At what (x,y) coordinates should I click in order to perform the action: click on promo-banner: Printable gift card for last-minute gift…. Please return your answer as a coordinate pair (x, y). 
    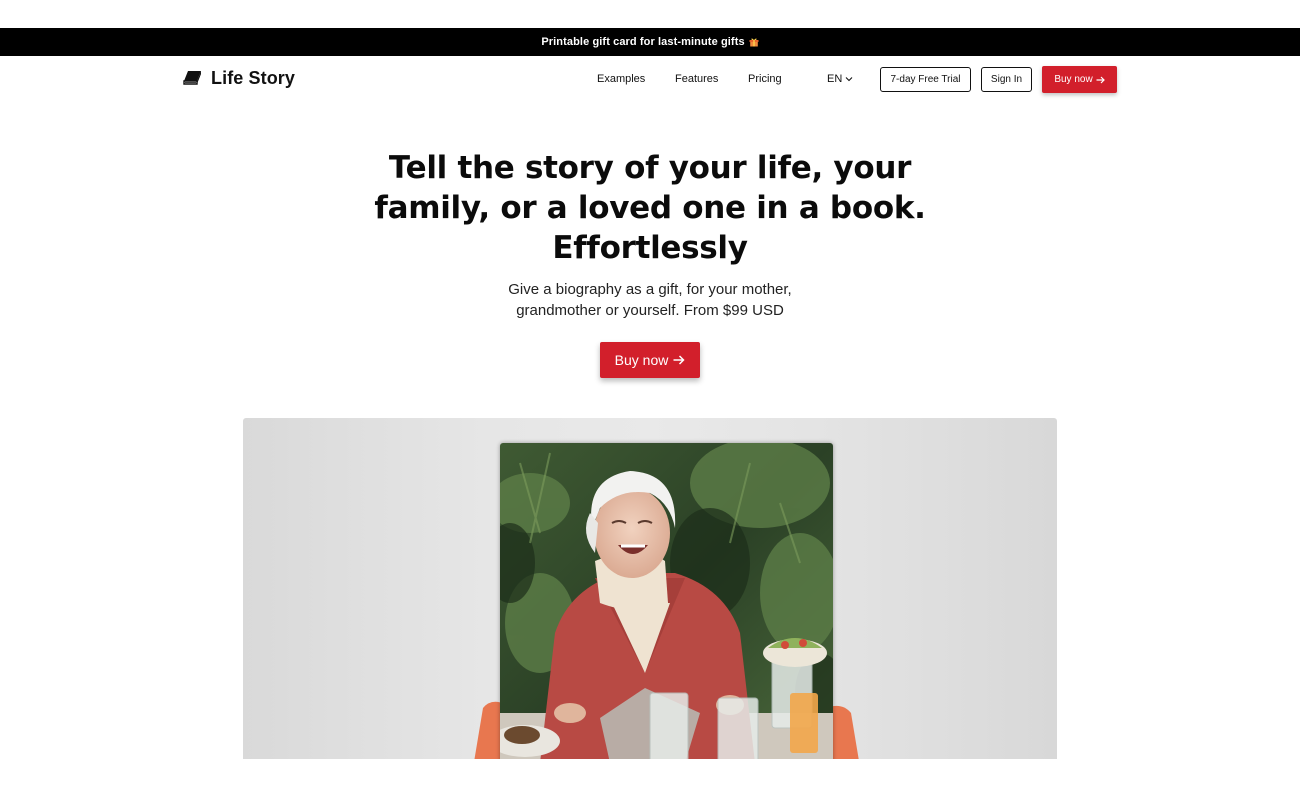
    Looking at the image, I should click on (650, 42).